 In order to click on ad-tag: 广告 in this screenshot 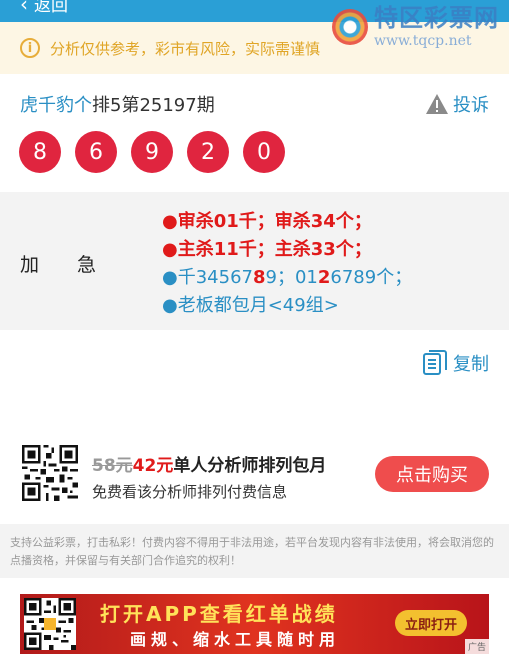, I will do `click(476, 646)`.